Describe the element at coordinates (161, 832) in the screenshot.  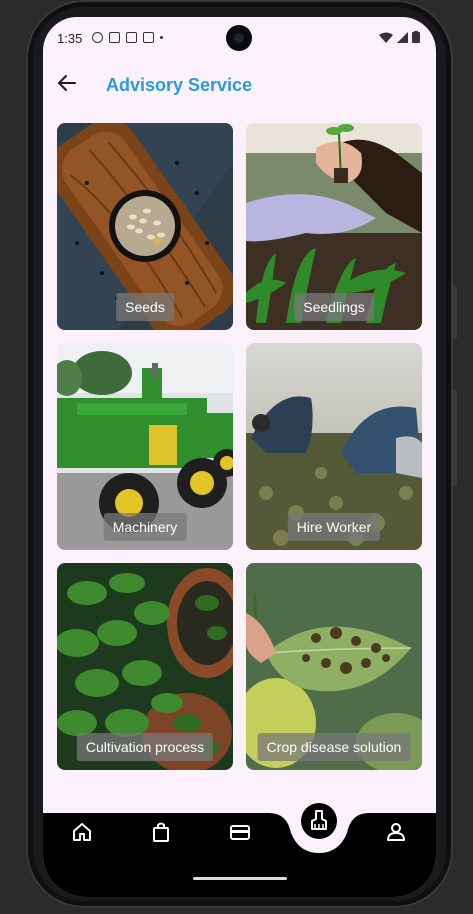
I see `shopping-bag-icon` at that location.